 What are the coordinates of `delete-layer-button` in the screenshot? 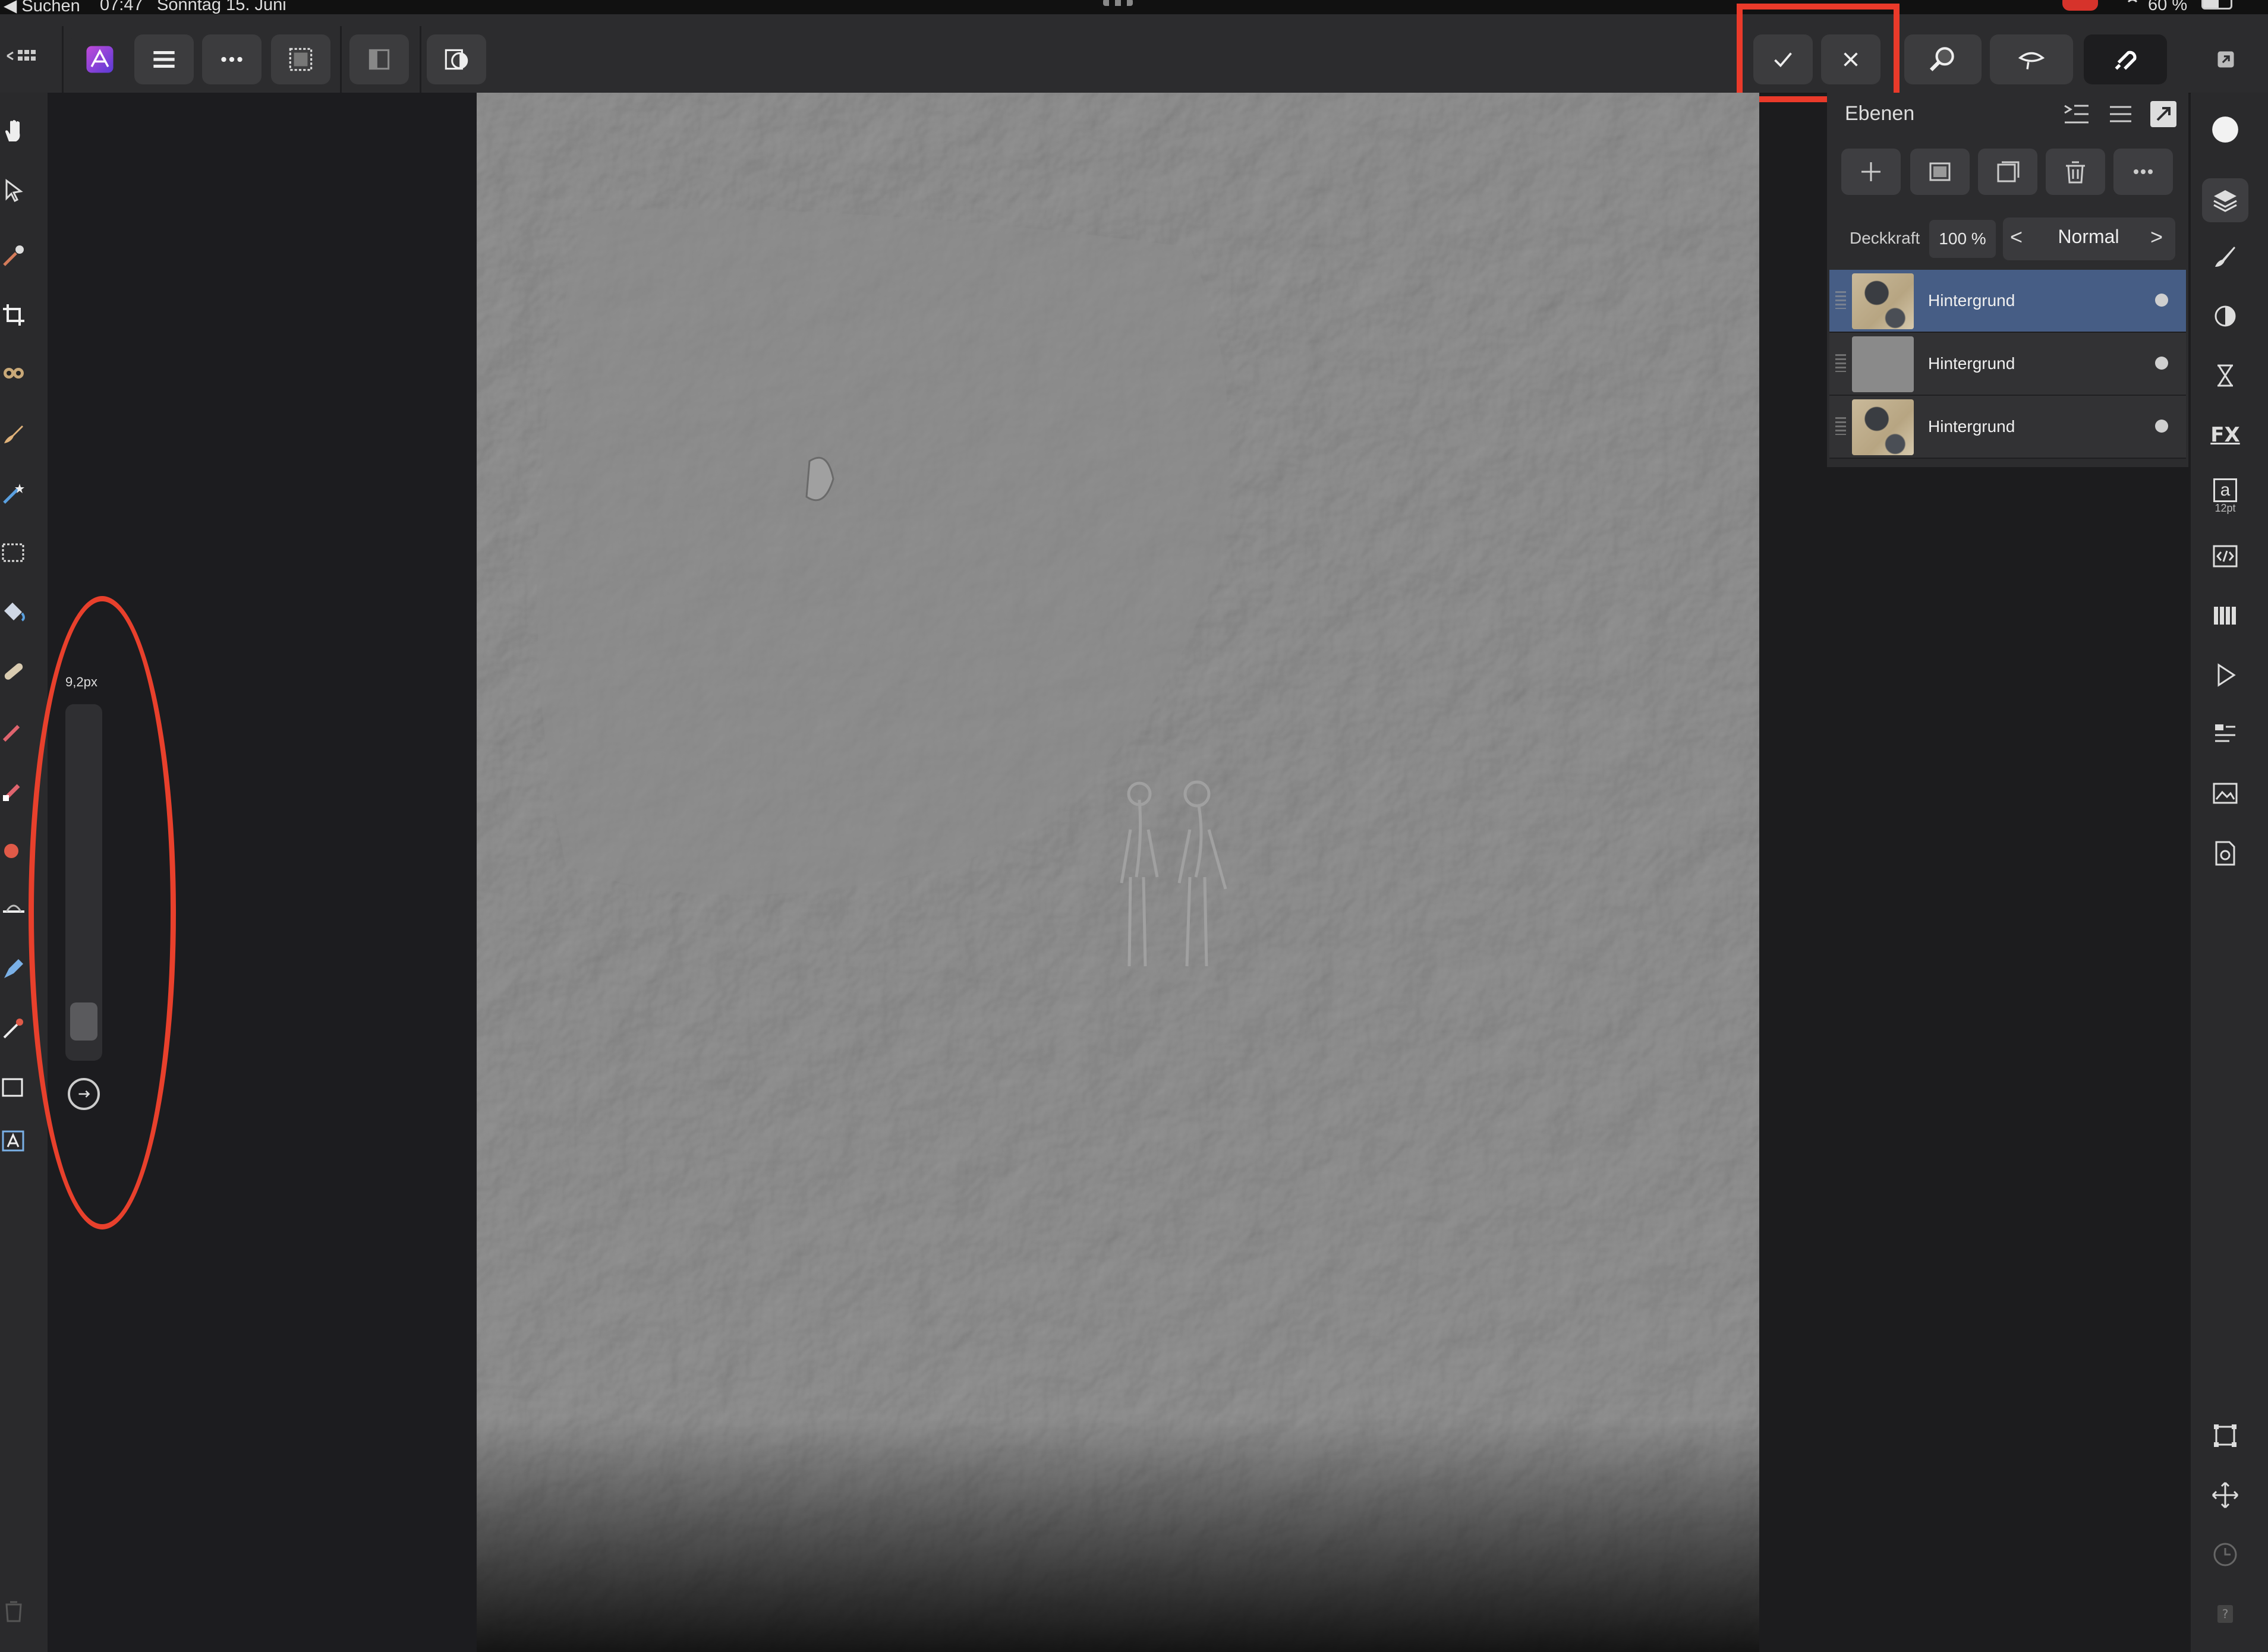 It's located at (2075, 172).